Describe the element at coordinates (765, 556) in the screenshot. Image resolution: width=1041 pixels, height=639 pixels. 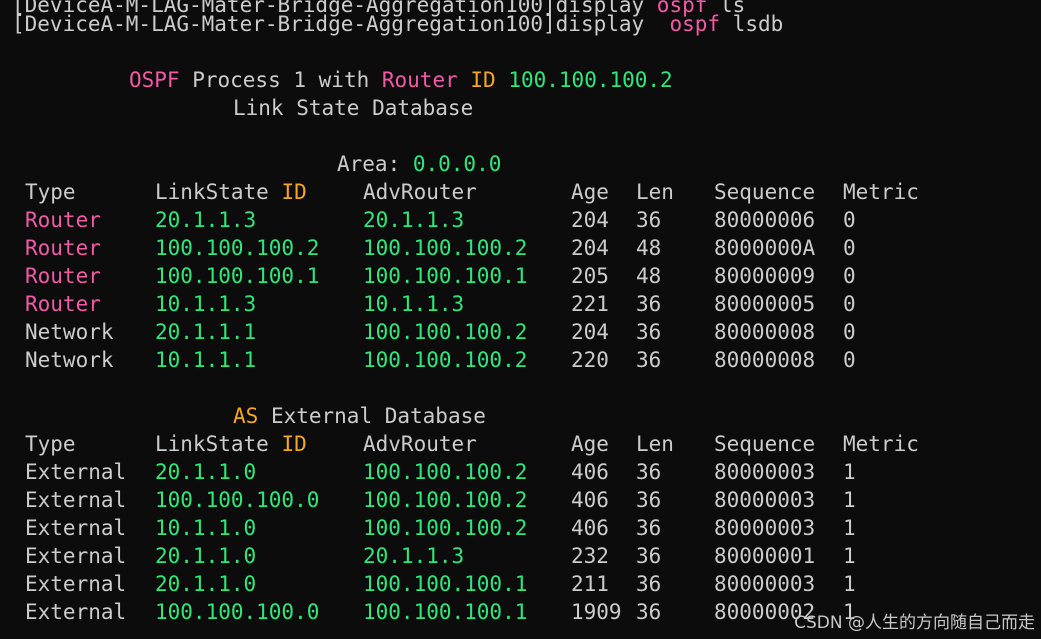
I see `lsa-sequence: 80000001` at that location.